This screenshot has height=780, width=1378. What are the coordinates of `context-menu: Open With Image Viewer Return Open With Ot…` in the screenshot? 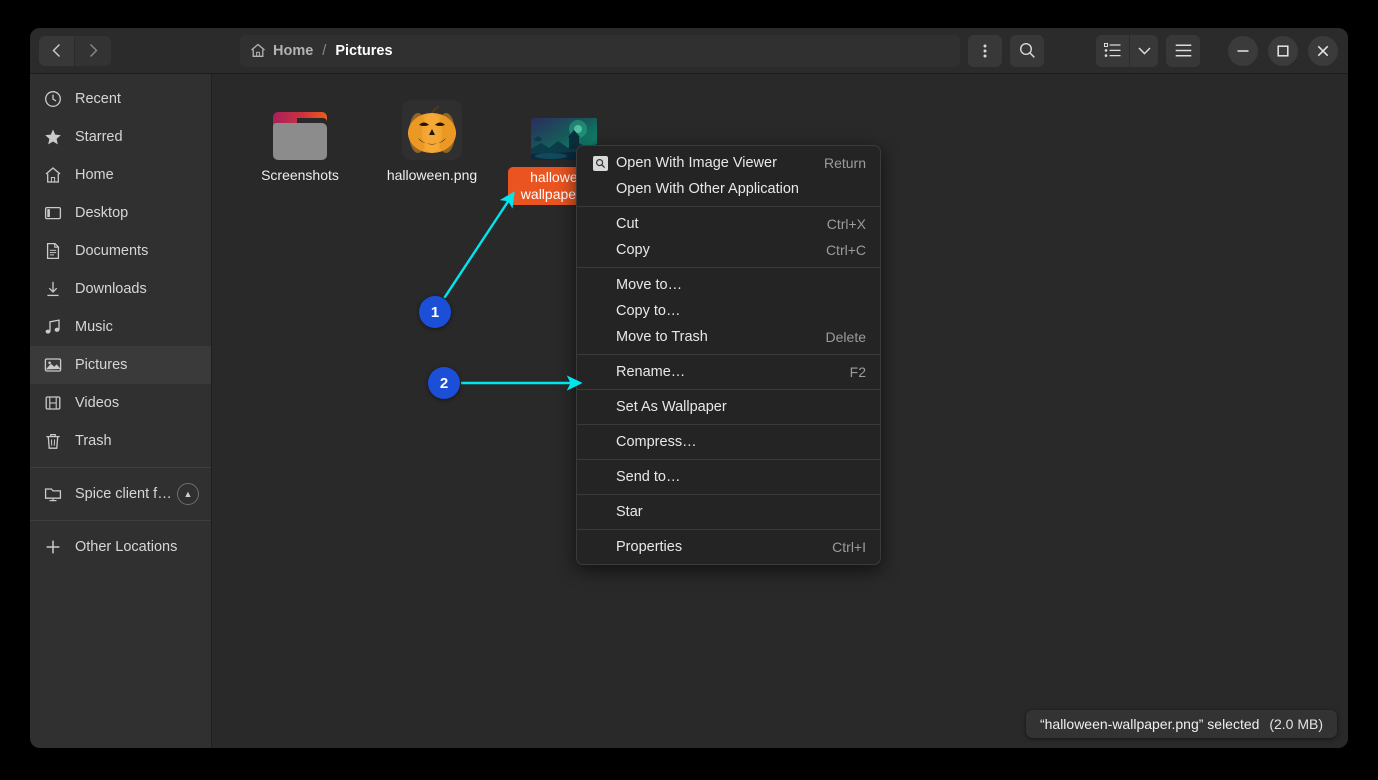 It's located at (728, 355).